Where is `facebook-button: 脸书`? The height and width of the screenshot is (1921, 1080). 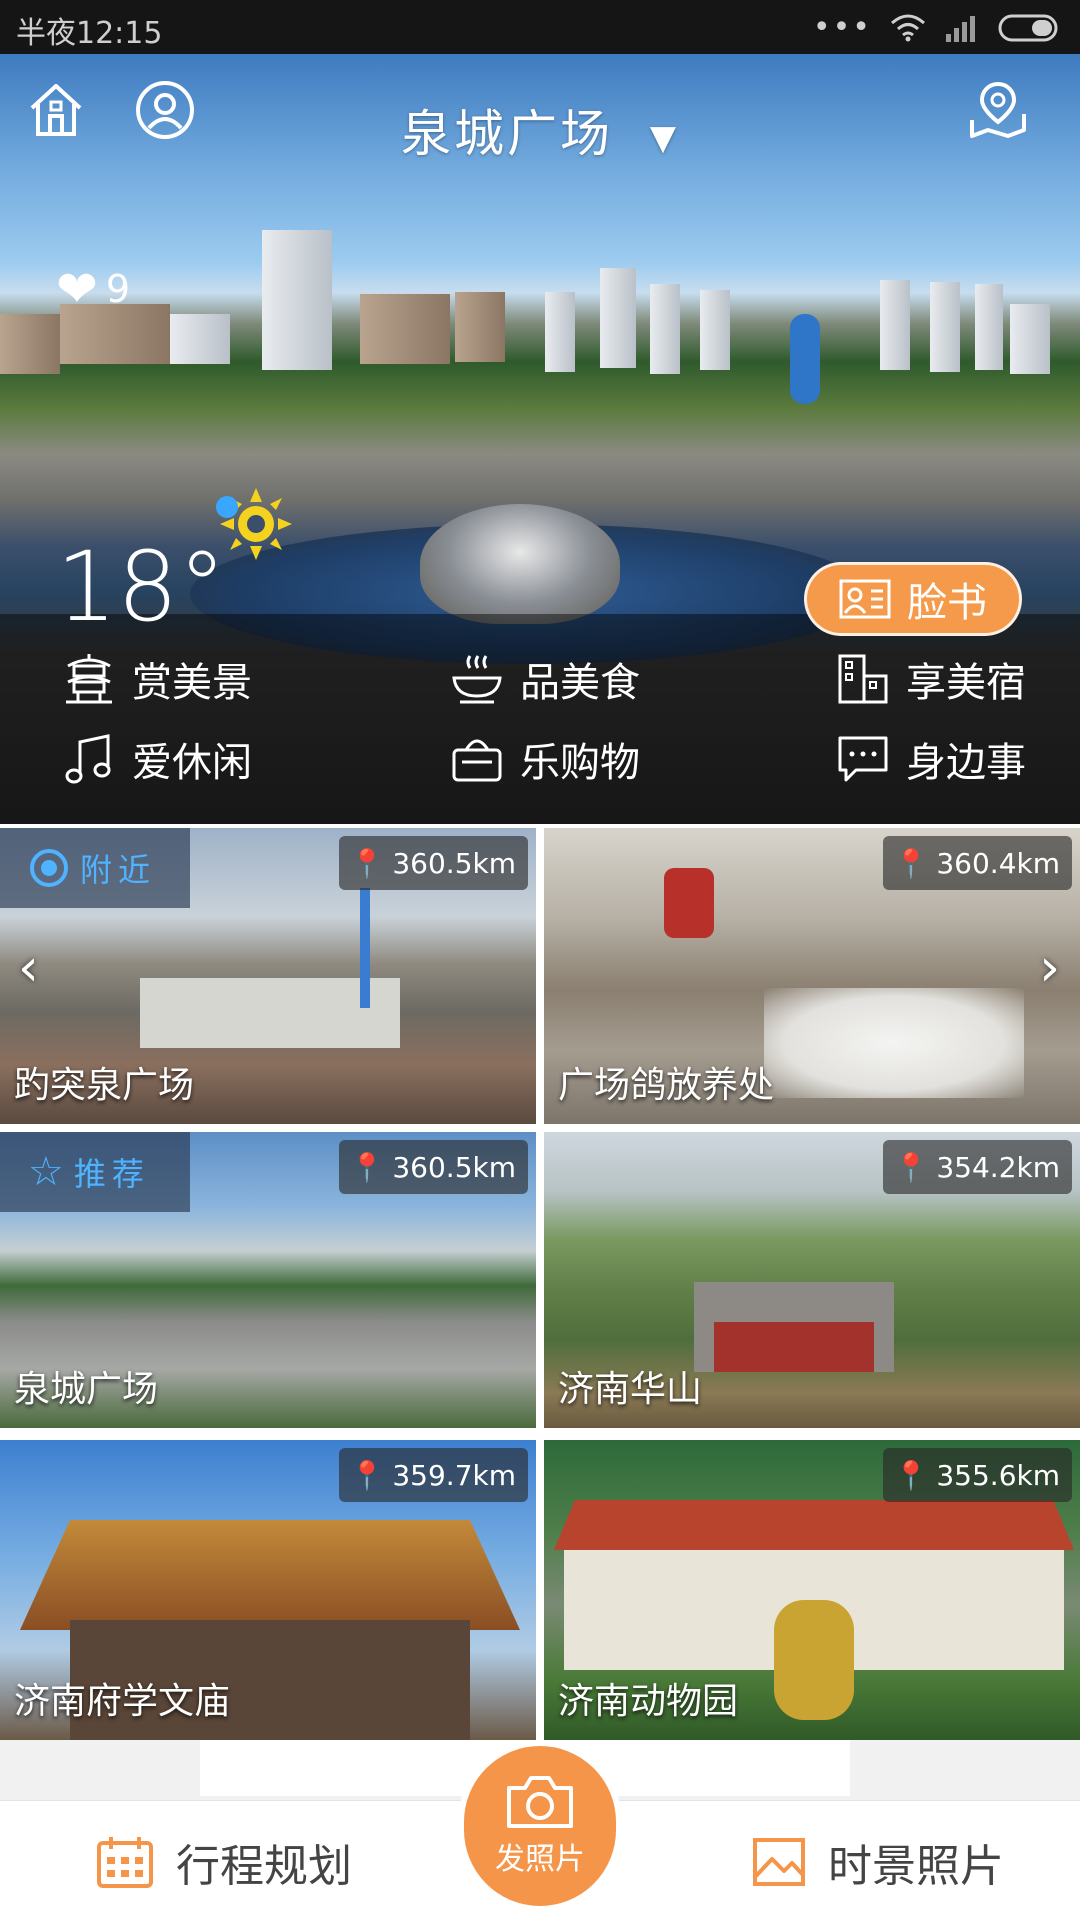 facebook-button: 脸书 is located at coordinates (913, 599).